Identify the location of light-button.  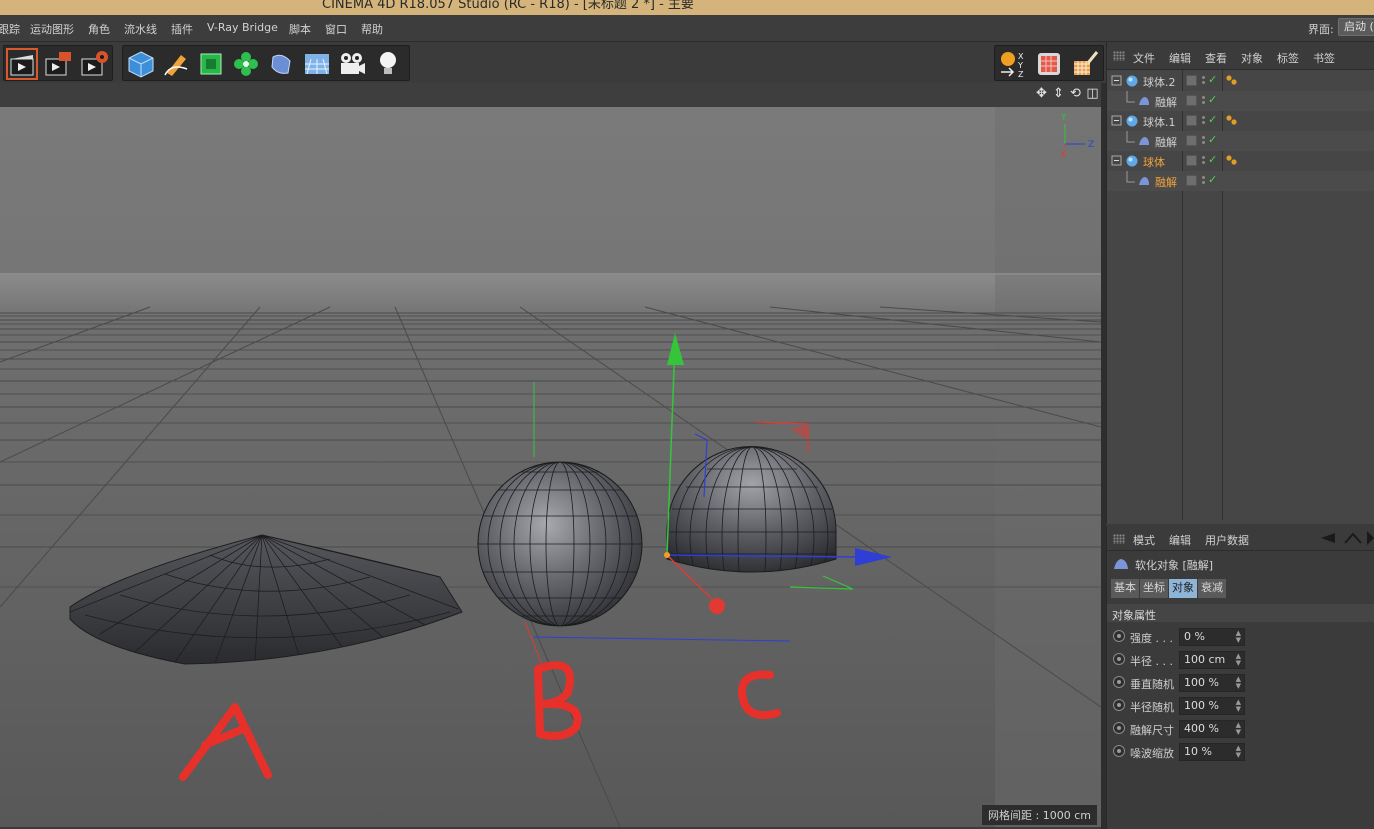
(388, 64).